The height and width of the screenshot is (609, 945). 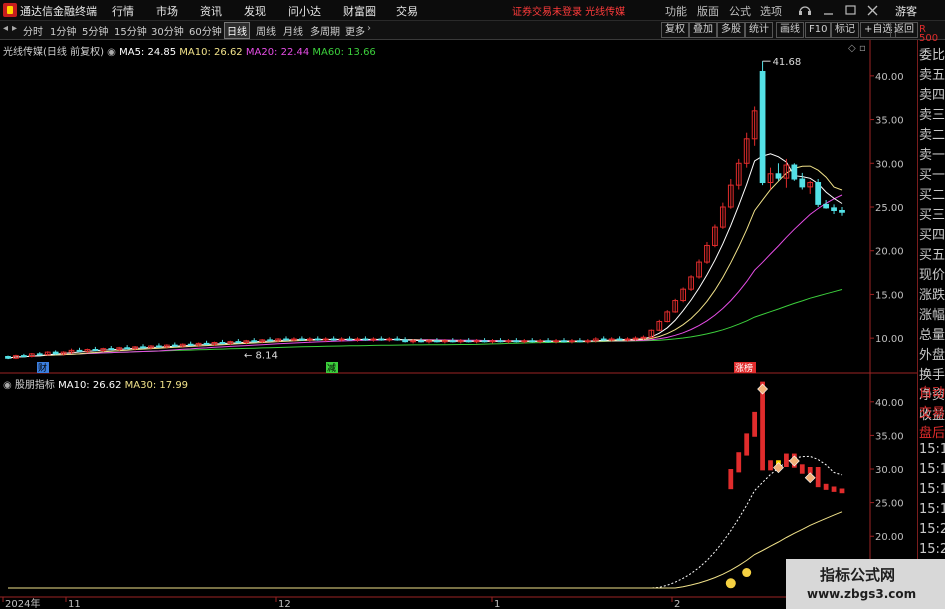 What do you see at coordinates (889, 537) in the screenshot?
I see `y-tick-label-sub: 20.00` at bounding box center [889, 537].